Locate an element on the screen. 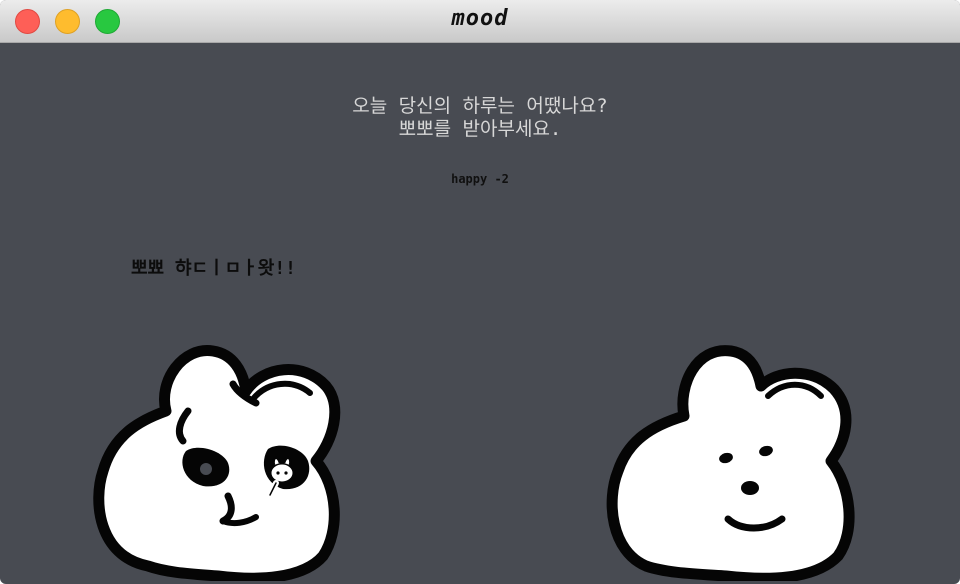 The image size is (960, 584). window-title: mood is located at coordinates (480, 18).